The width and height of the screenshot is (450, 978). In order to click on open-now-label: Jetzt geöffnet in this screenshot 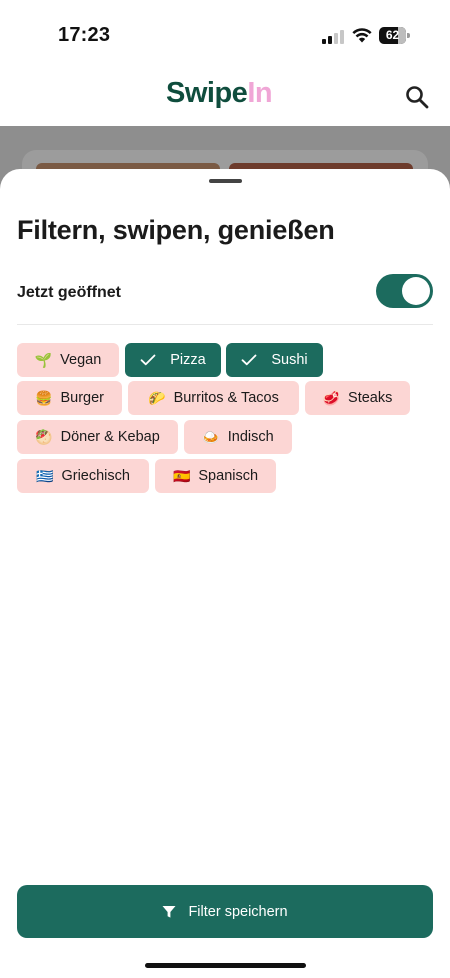, I will do `click(69, 292)`.